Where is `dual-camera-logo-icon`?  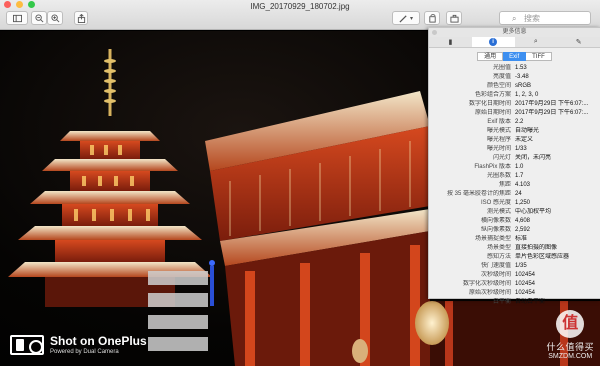 dual-camera-logo-icon is located at coordinates (27, 344).